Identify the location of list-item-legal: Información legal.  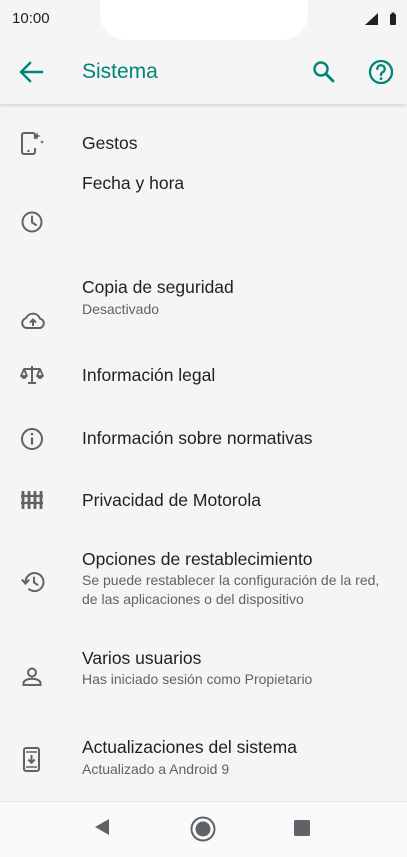
(203, 397).